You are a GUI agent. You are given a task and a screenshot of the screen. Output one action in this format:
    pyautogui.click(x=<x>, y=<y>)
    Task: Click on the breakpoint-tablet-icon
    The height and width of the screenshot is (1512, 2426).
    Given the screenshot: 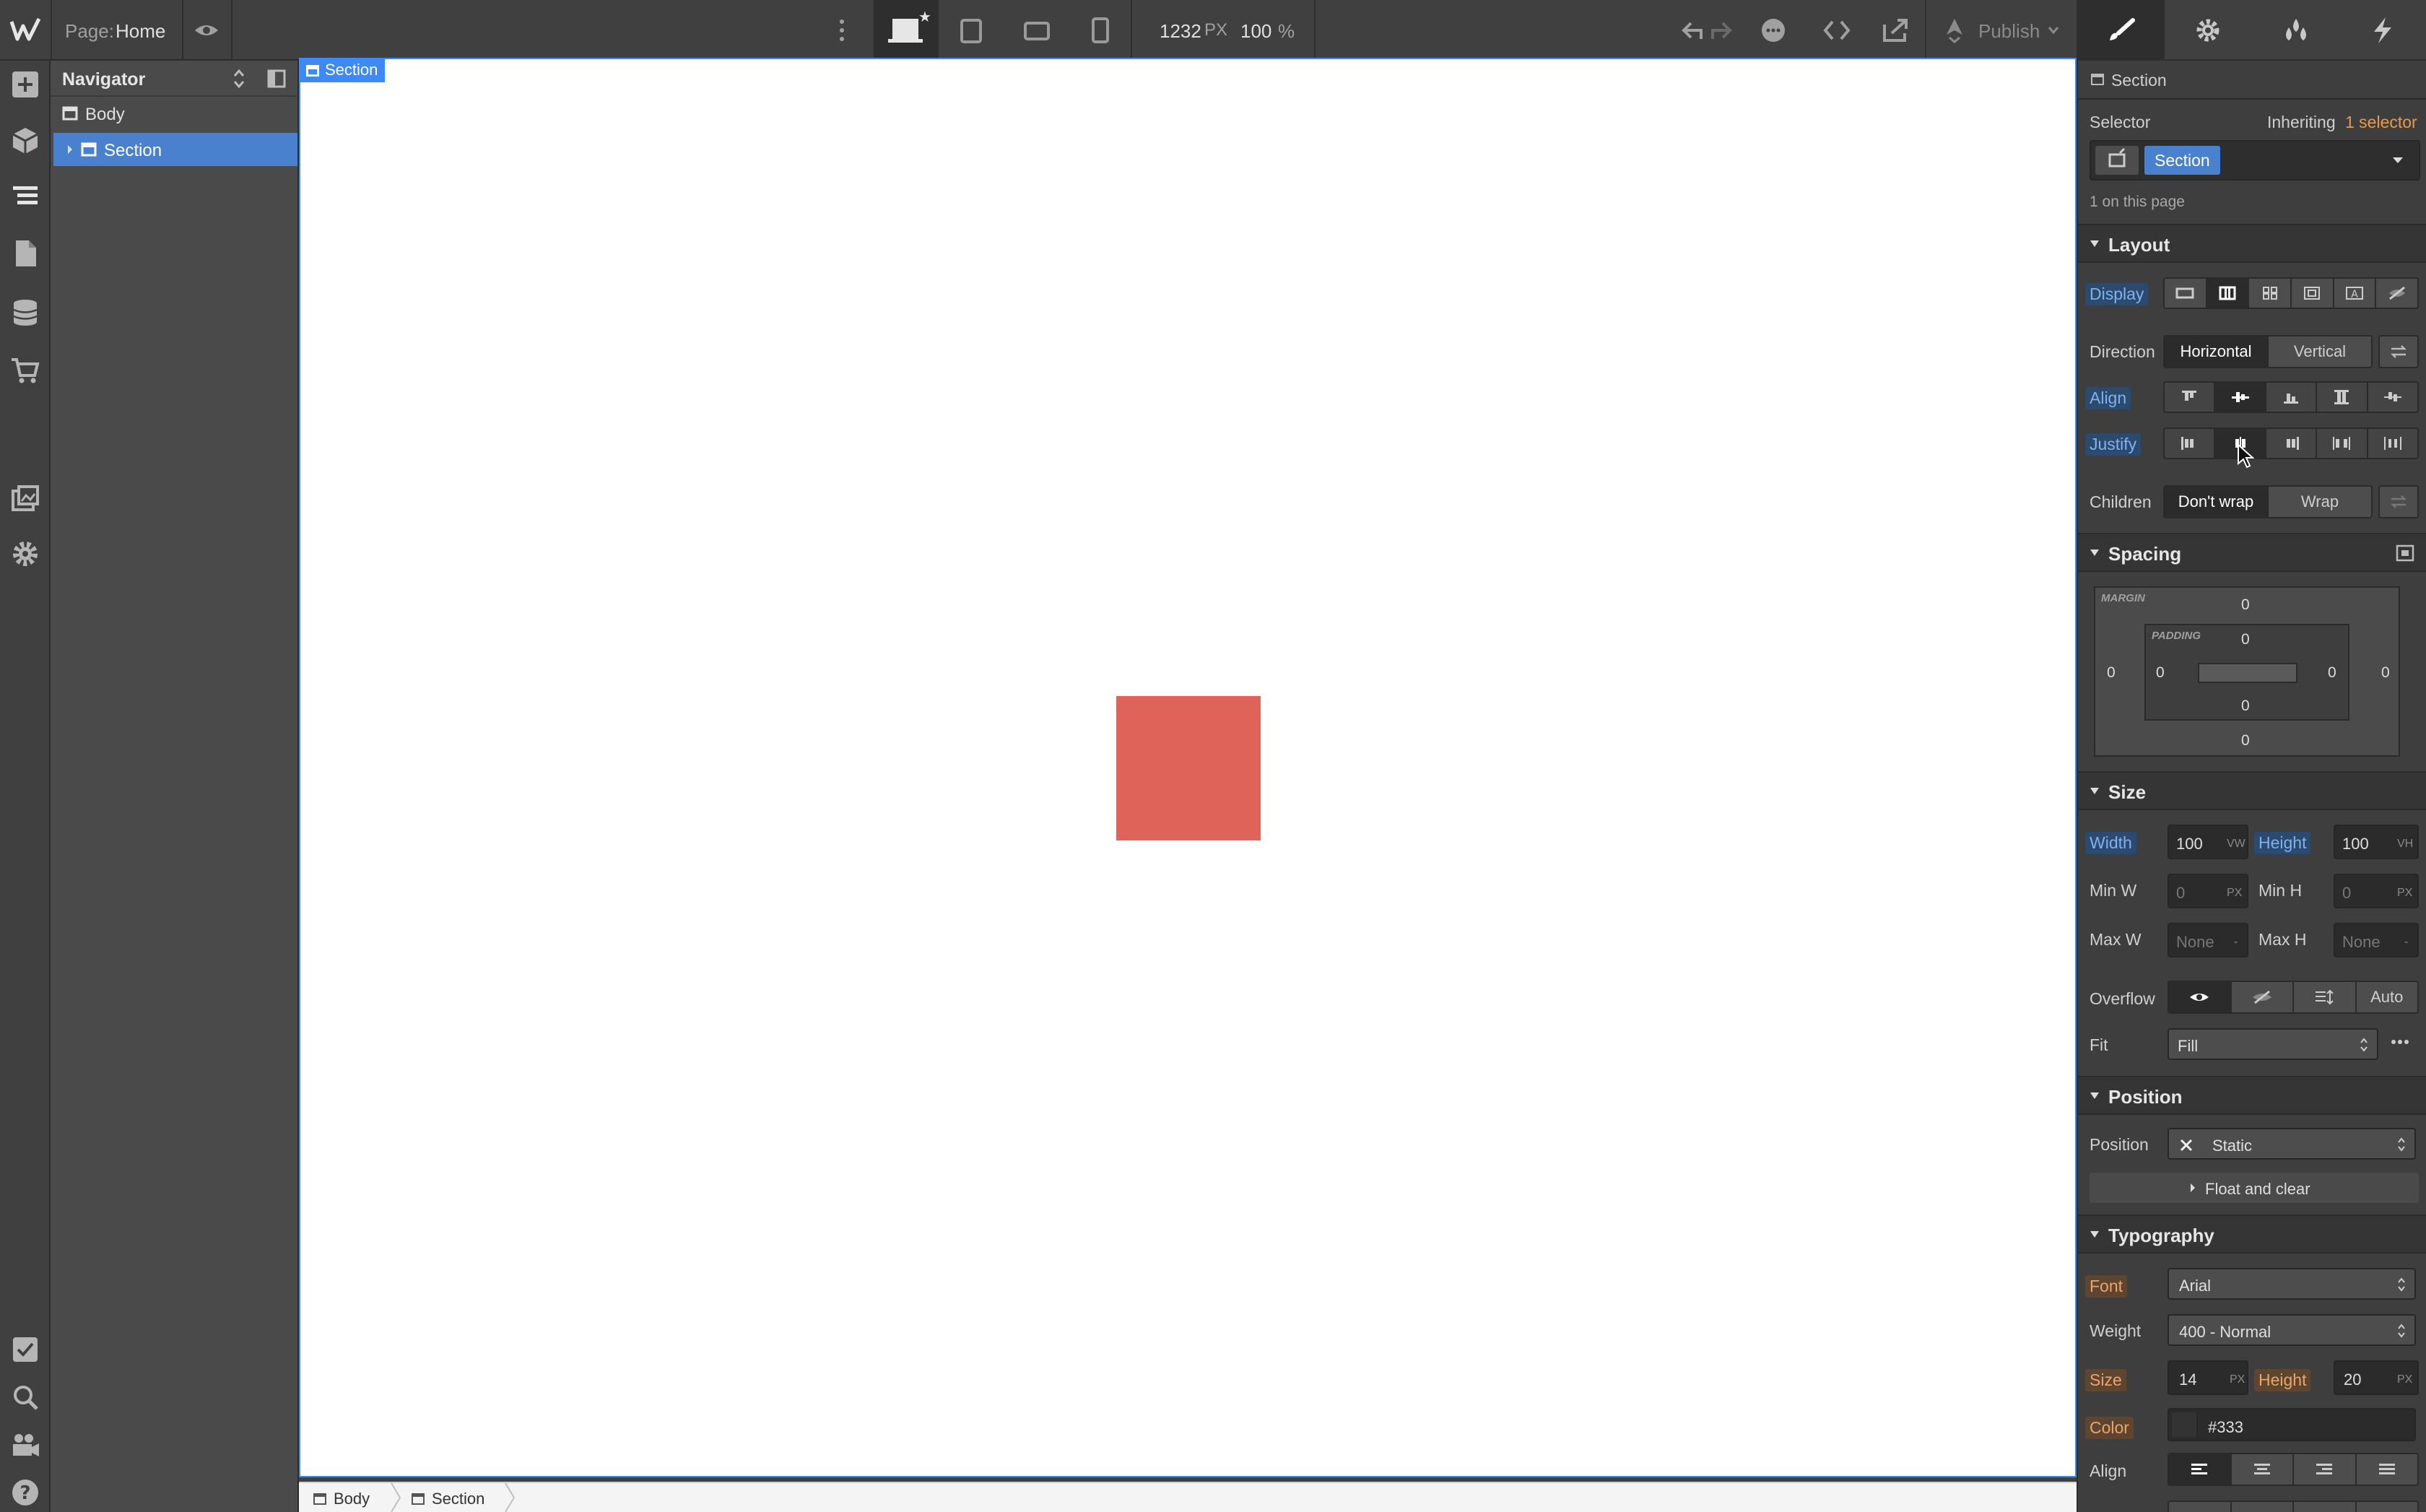 What is the action you would take?
    pyautogui.click(x=971, y=31)
    